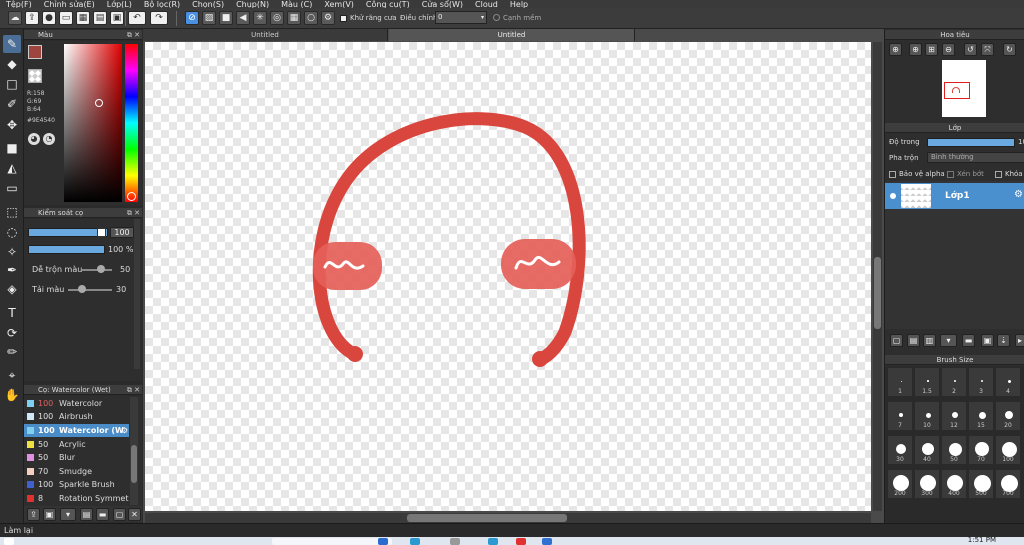 The height and width of the screenshot is (545, 1024). What do you see at coordinates (954, 196) in the screenshot?
I see `layer-row: Lớp1 ⚙` at bounding box center [954, 196].